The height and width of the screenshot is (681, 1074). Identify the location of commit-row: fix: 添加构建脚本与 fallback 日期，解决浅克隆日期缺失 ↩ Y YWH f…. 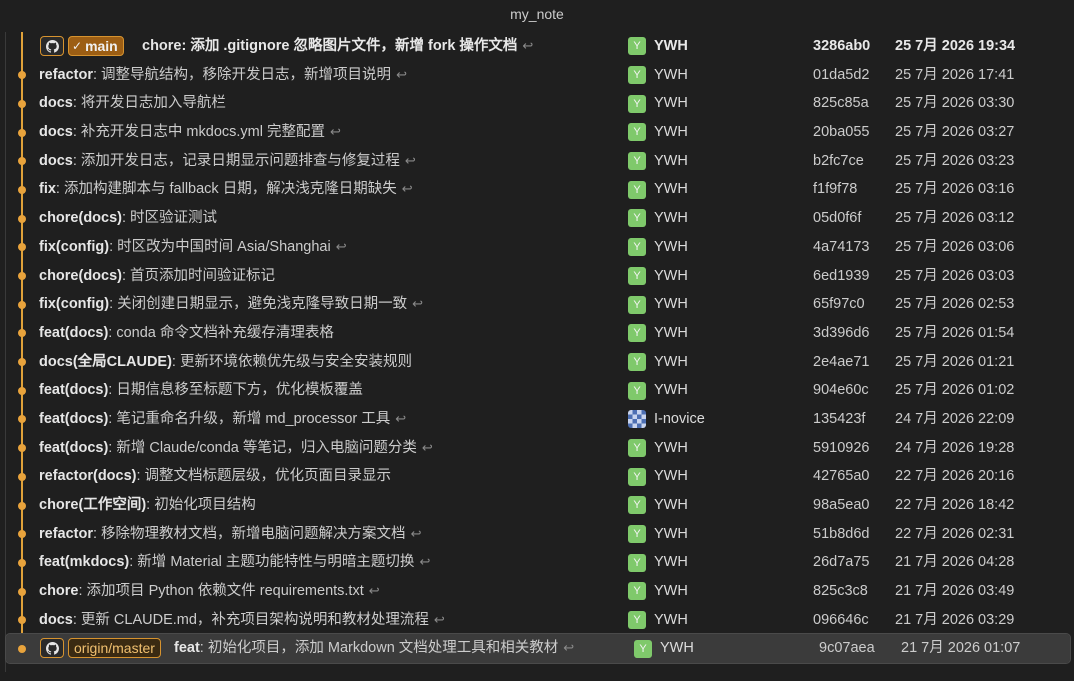
(537, 189).